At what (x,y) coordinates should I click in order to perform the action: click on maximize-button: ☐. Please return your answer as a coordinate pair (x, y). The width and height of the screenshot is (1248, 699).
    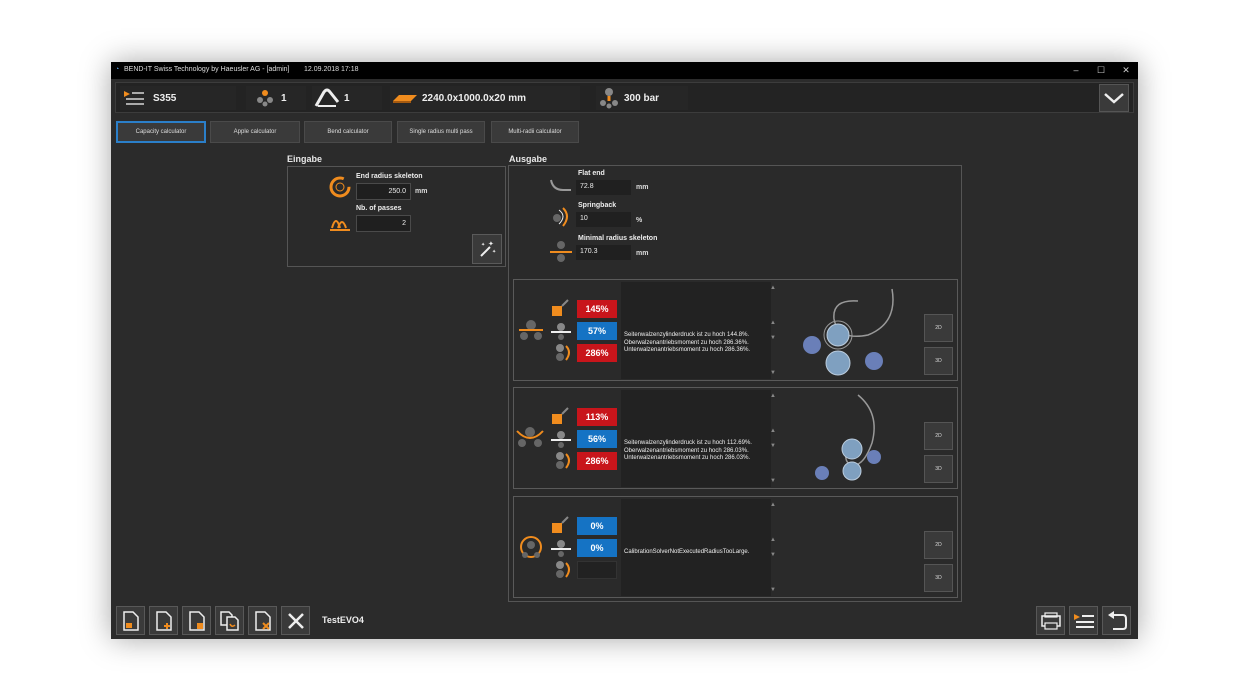
    Looking at the image, I should click on (1101, 70).